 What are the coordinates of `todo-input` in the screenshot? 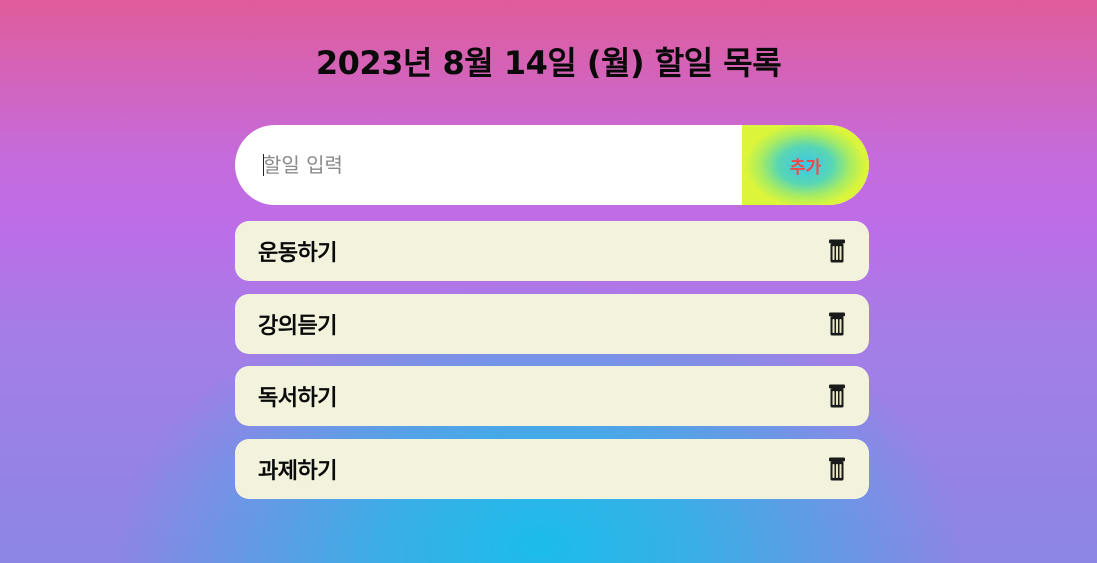 It's located at (488, 165).